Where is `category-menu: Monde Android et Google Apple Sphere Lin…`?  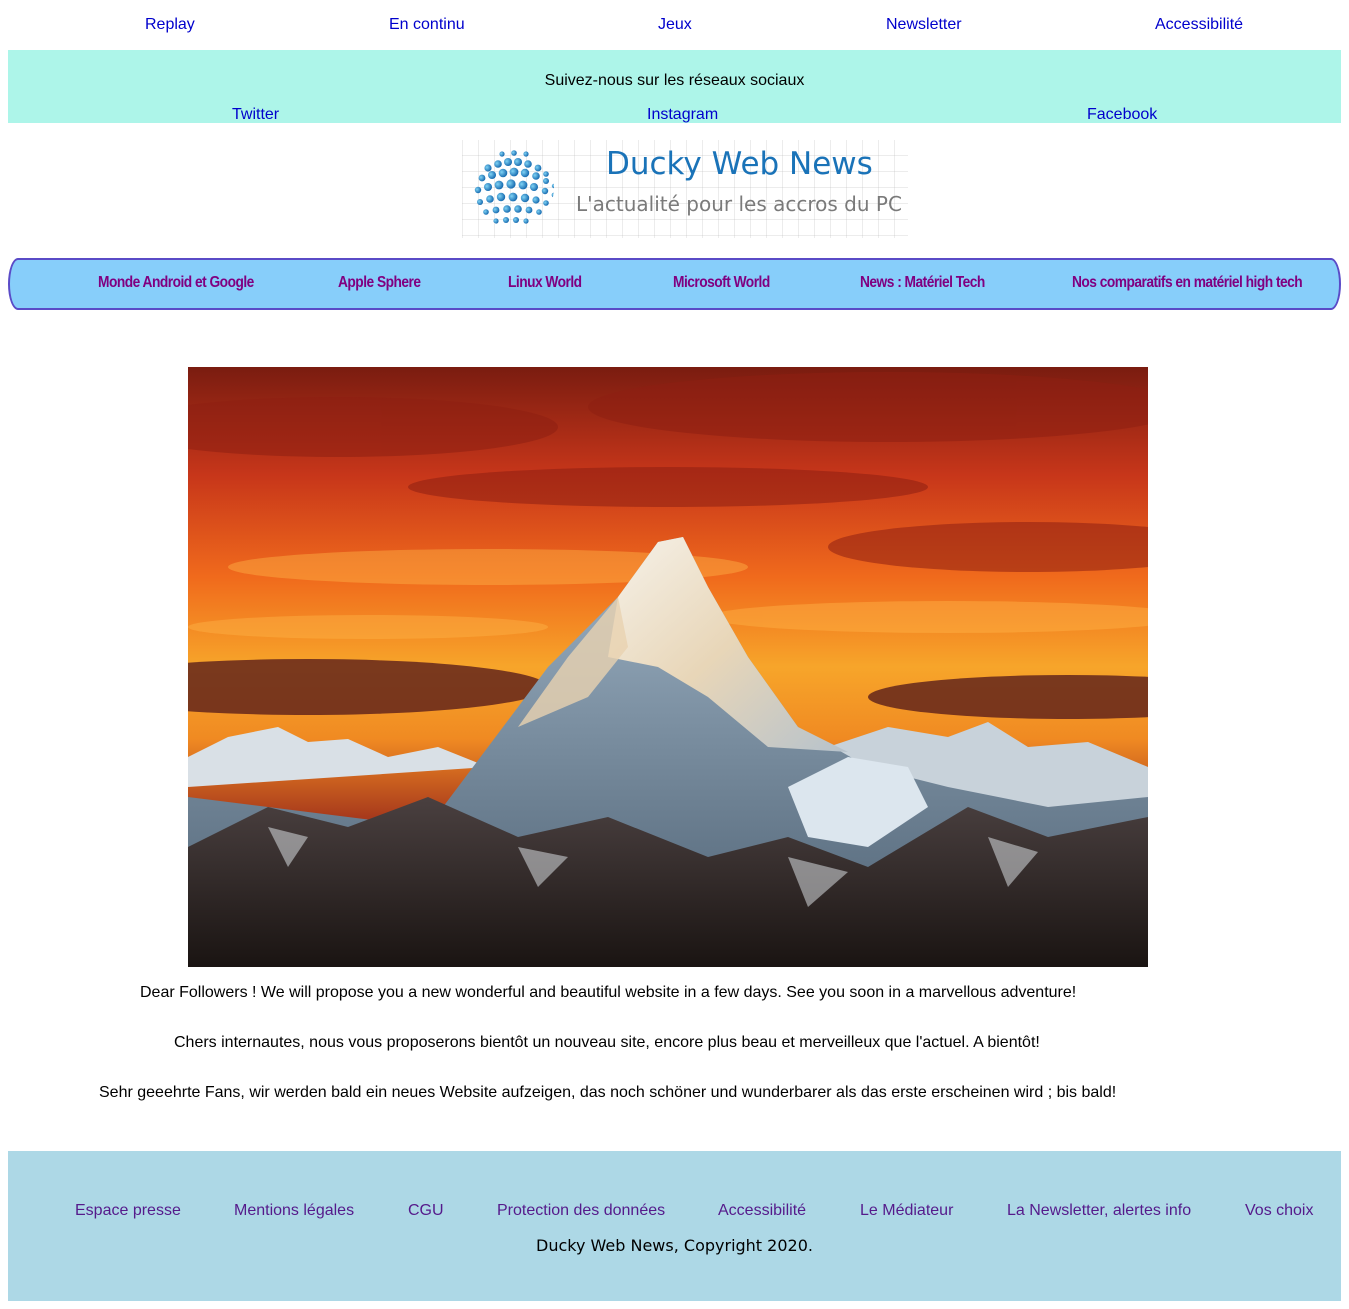 category-menu: Monde Android et Google Apple Sphere Lin… is located at coordinates (674, 284).